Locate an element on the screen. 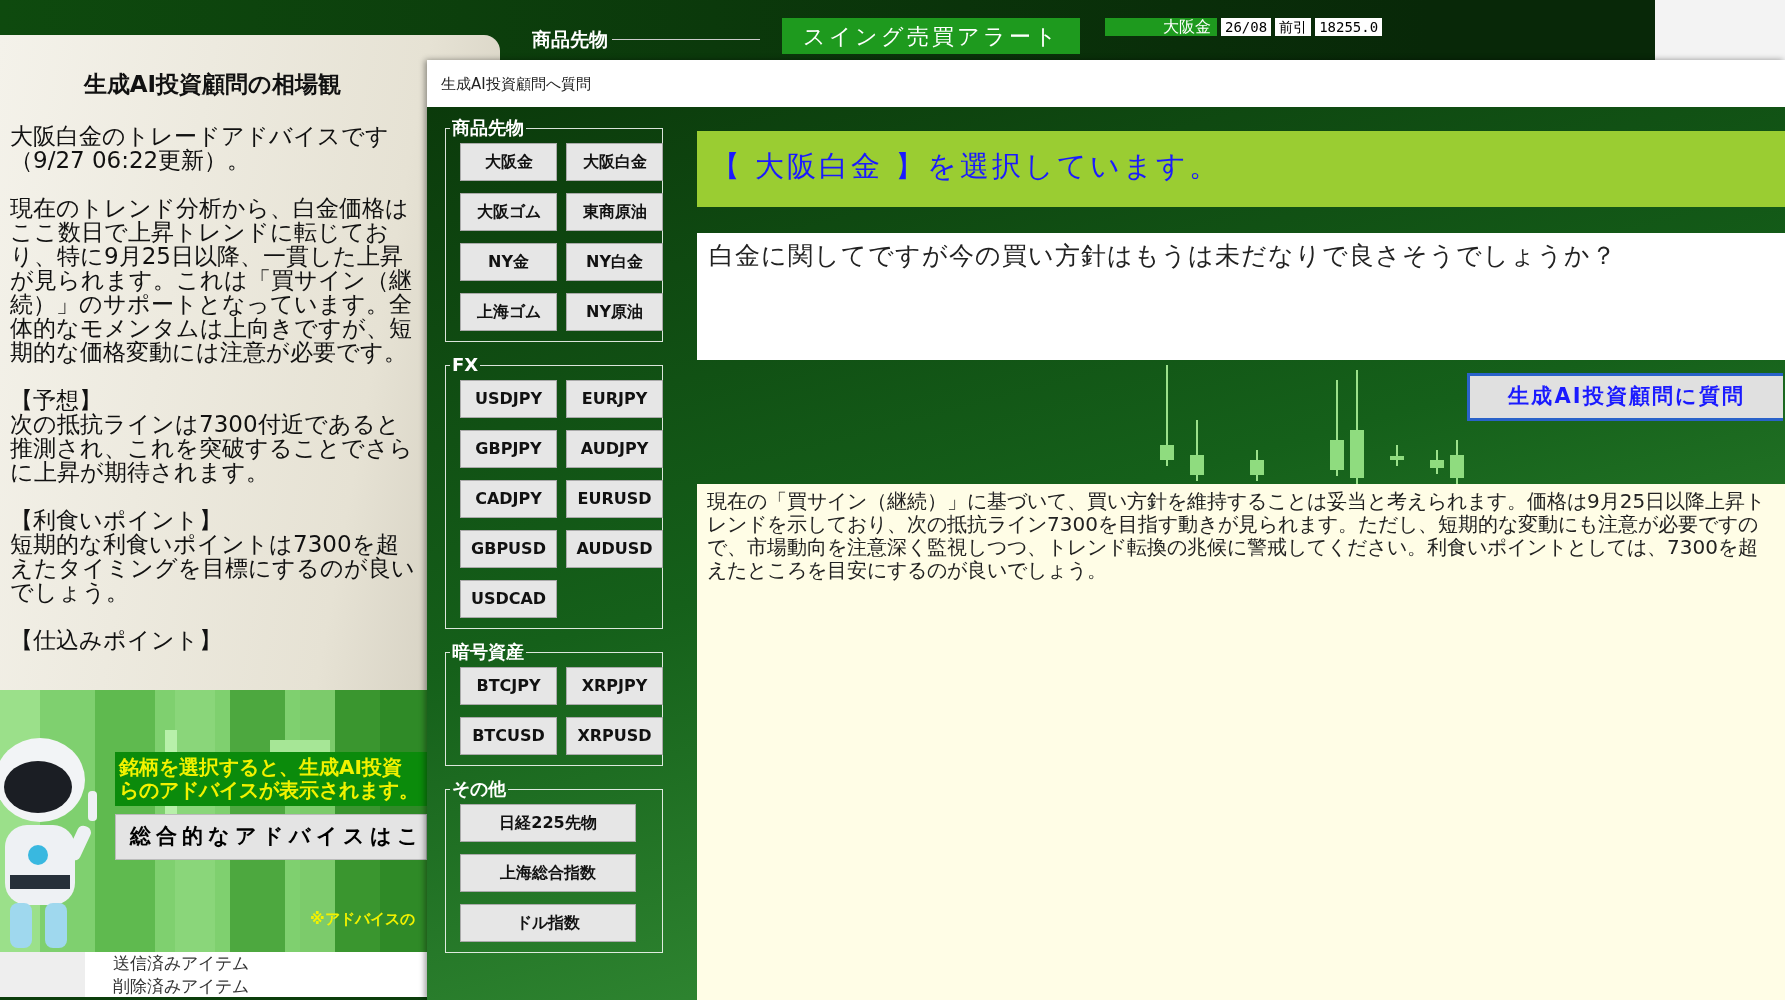 Image resolution: width=1785 pixels, height=1000 pixels. group-label: その他 is located at coordinates (479, 789).